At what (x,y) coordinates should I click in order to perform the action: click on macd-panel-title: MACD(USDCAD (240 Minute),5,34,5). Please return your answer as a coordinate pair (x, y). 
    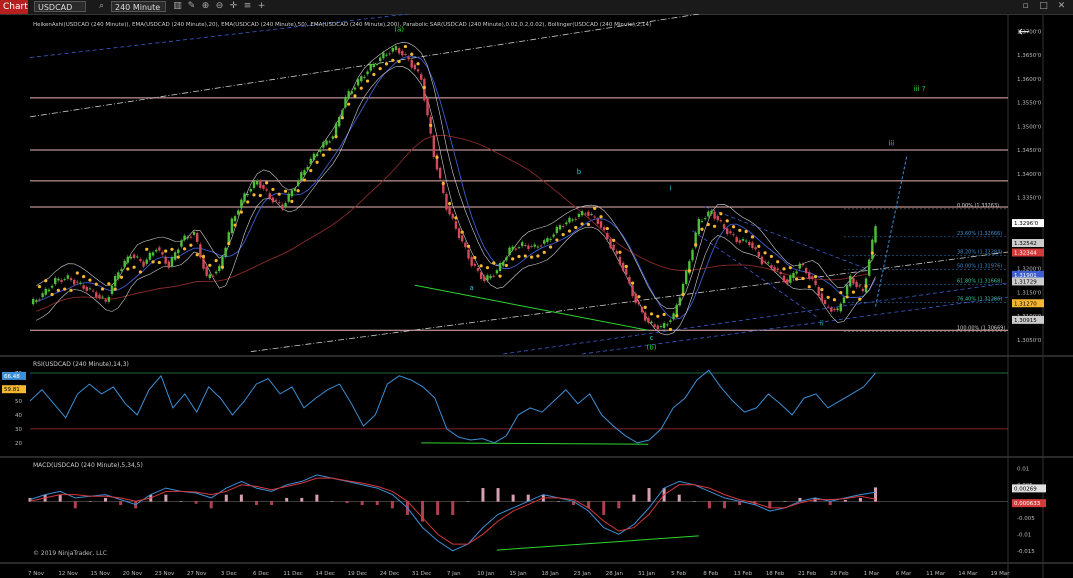
    Looking at the image, I should click on (88, 465).